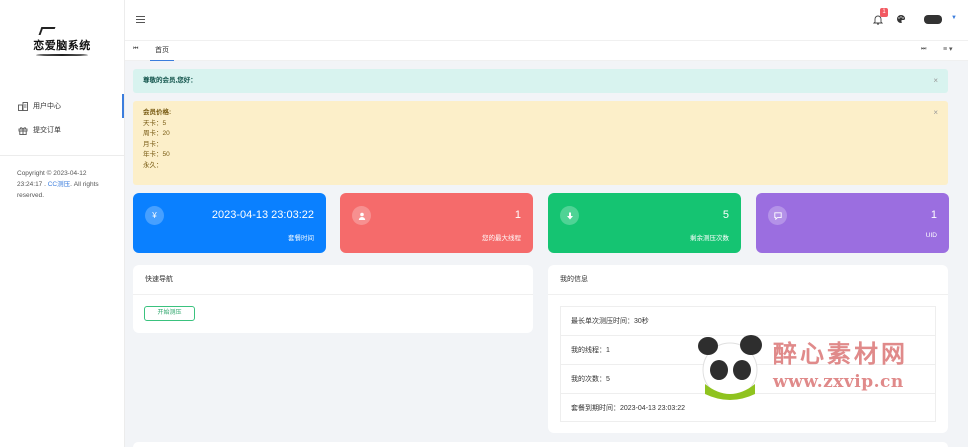 The image size is (968, 447). What do you see at coordinates (47, 130) in the screenshot?
I see `sidebar-item-label: 提交订单` at bounding box center [47, 130].